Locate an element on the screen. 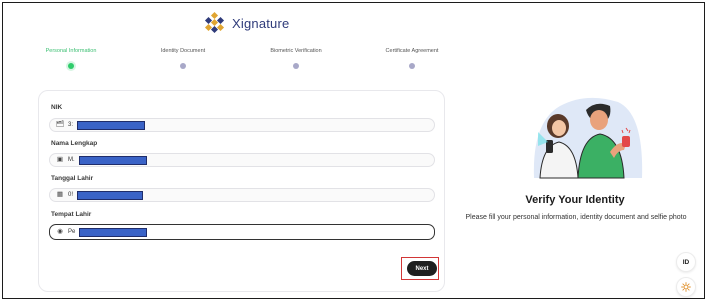 The image size is (709, 303). nama-lengkap-value: M. is located at coordinates (71, 160).